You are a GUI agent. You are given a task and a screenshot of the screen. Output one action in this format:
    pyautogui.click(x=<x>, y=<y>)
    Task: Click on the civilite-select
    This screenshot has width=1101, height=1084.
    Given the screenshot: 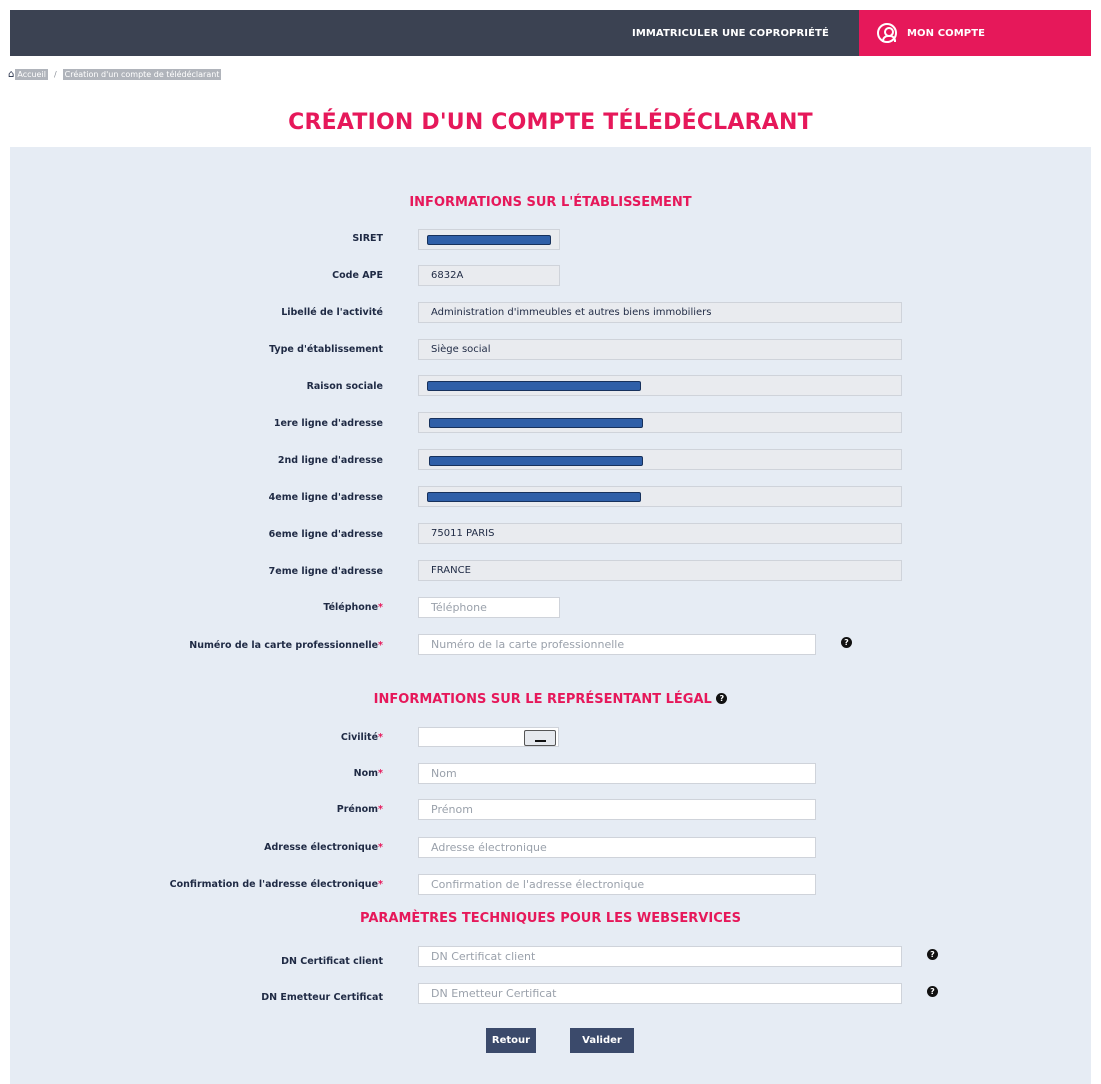 What is the action you would take?
    pyautogui.click(x=488, y=737)
    